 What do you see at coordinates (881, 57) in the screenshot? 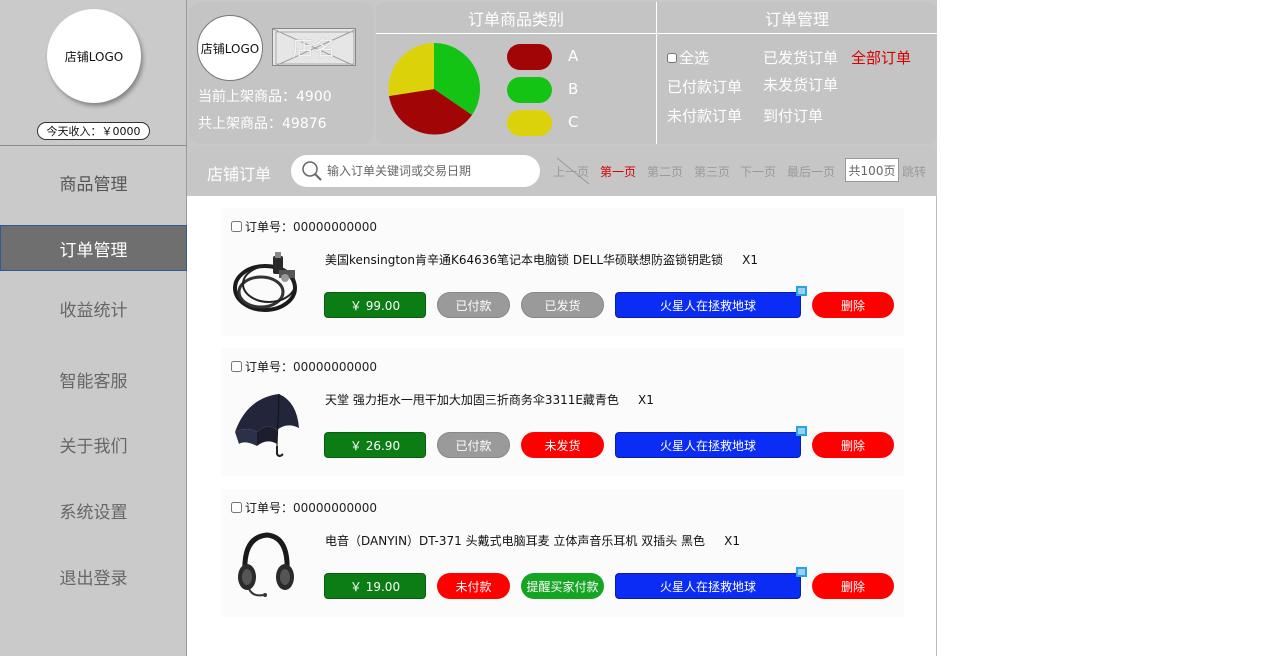
I see `filter-all: 全部订单` at bounding box center [881, 57].